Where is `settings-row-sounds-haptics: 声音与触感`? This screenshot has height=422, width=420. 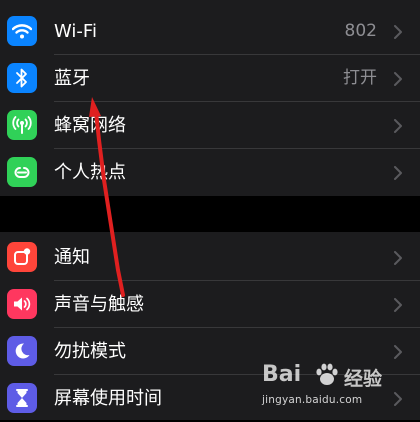 settings-row-sounds-haptics: 声音与触感 is located at coordinates (210, 304).